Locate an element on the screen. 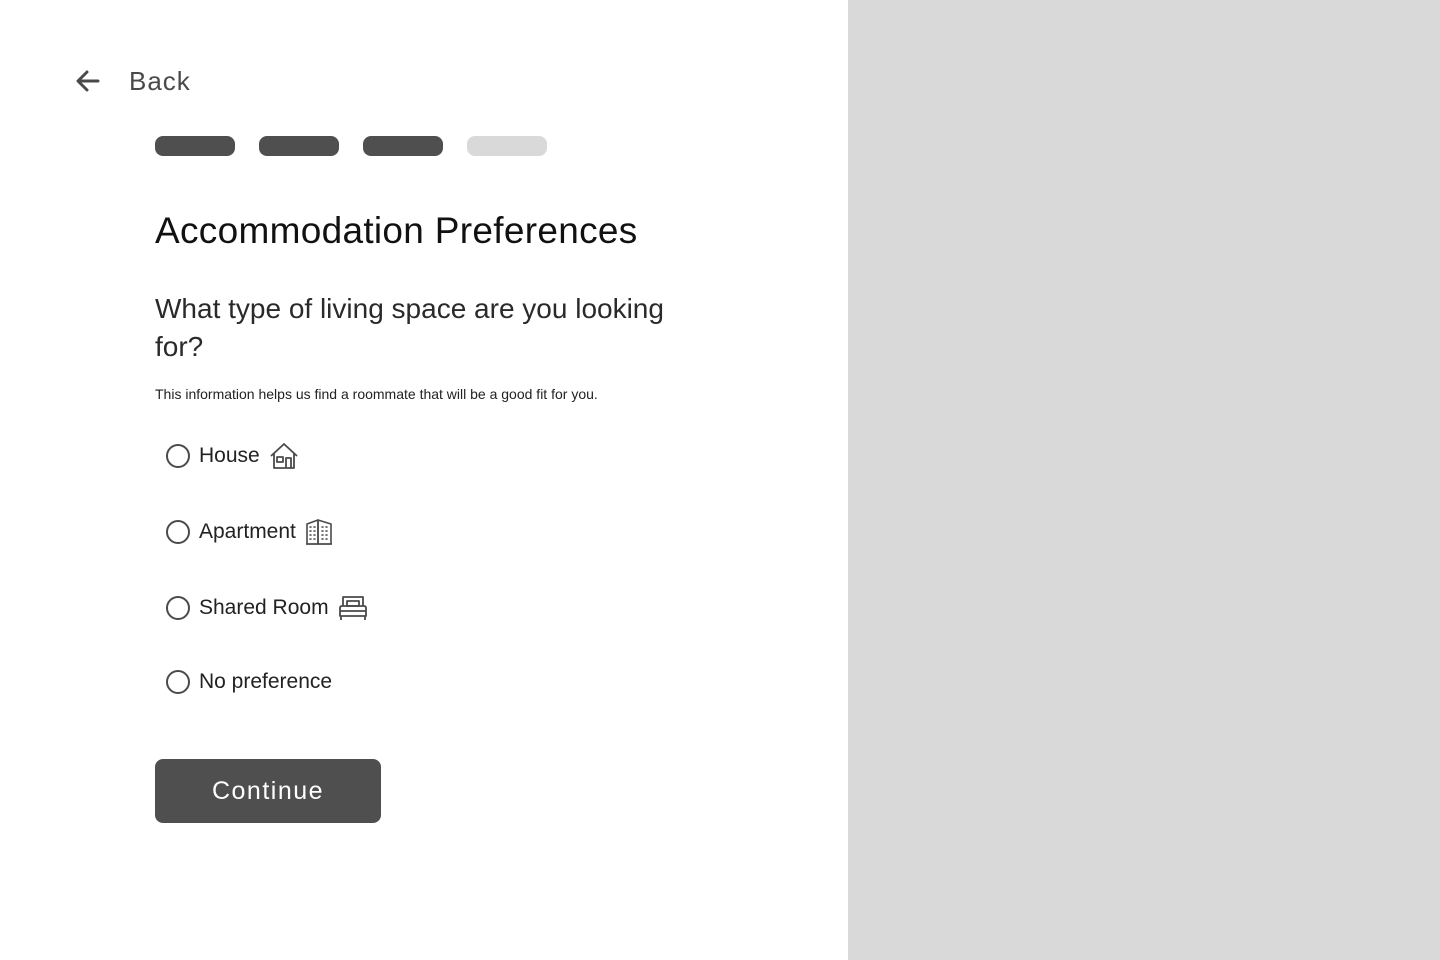 This screenshot has width=1440, height=960. option-house: House is located at coordinates (232, 456).